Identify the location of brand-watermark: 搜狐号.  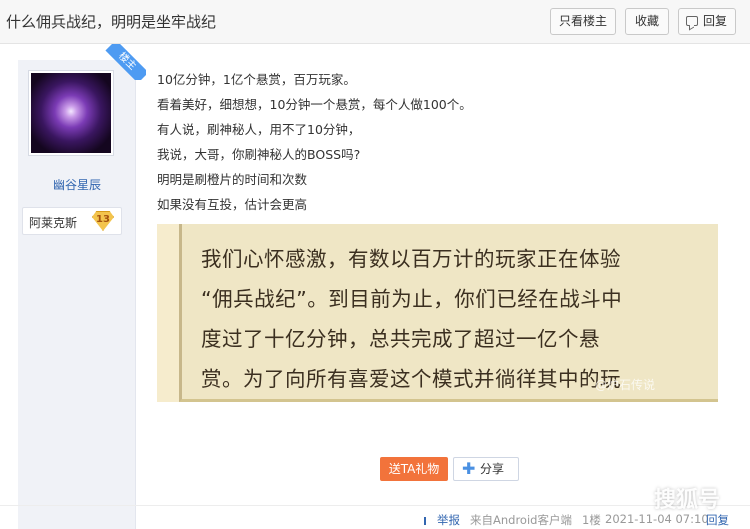
(687, 500).